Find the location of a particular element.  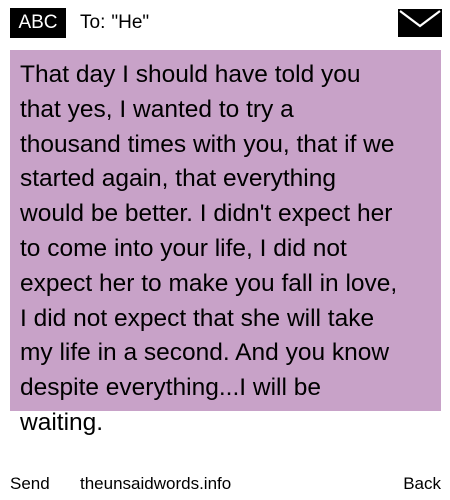

message-line: started again, that everything is located at coordinates (178, 179).